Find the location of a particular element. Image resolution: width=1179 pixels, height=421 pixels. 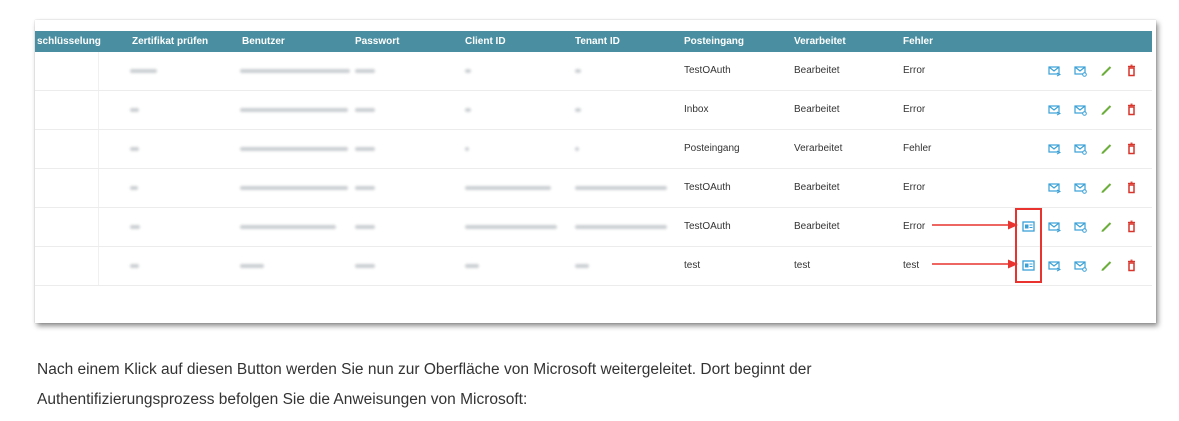

cell-verarbeitet: test is located at coordinates (802, 265).